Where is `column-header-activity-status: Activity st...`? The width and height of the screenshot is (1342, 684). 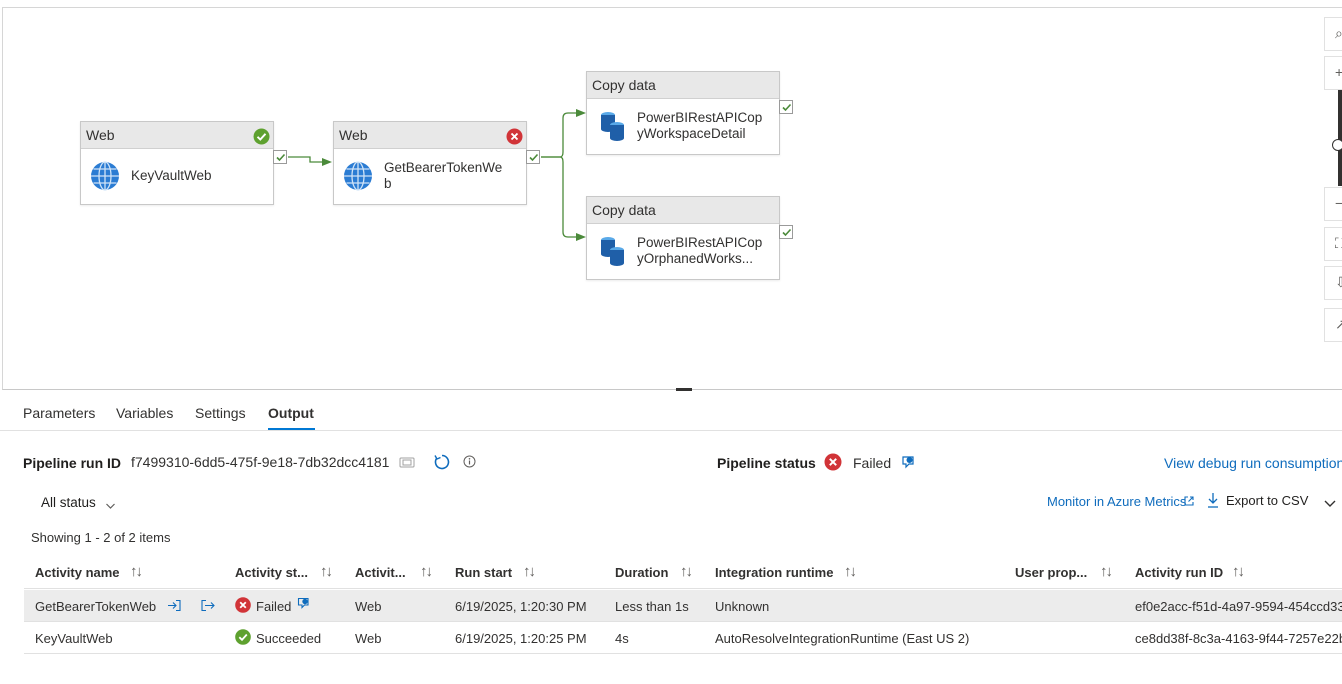
column-header-activity-status: Activity st... is located at coordinates (271, 572).